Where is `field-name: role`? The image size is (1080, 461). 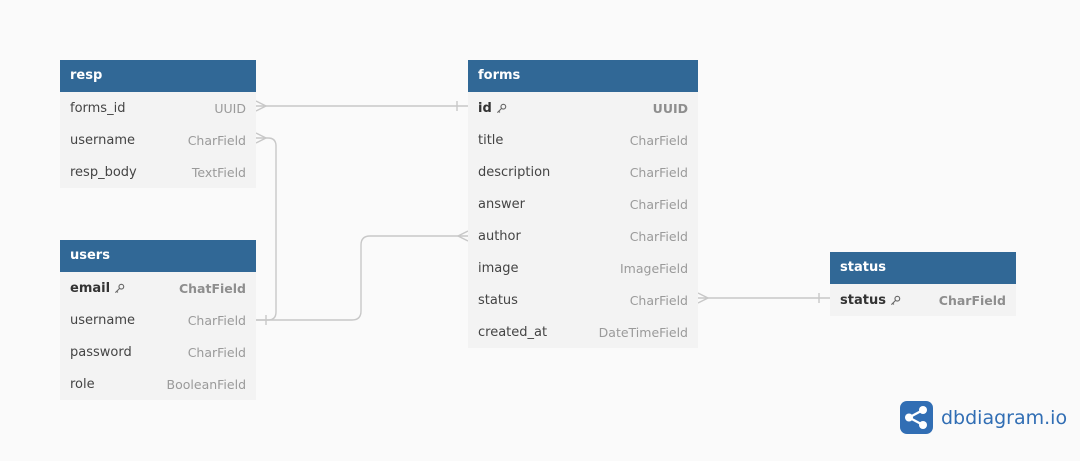 field-name: role is located at coordinates (82, 384).